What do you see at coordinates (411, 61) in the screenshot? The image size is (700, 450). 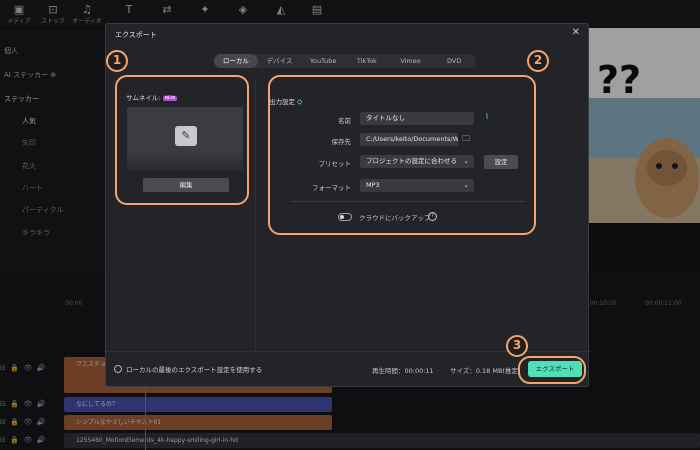 I see `tab-vimeo: Vimeo` at bounding box center [411, 61].